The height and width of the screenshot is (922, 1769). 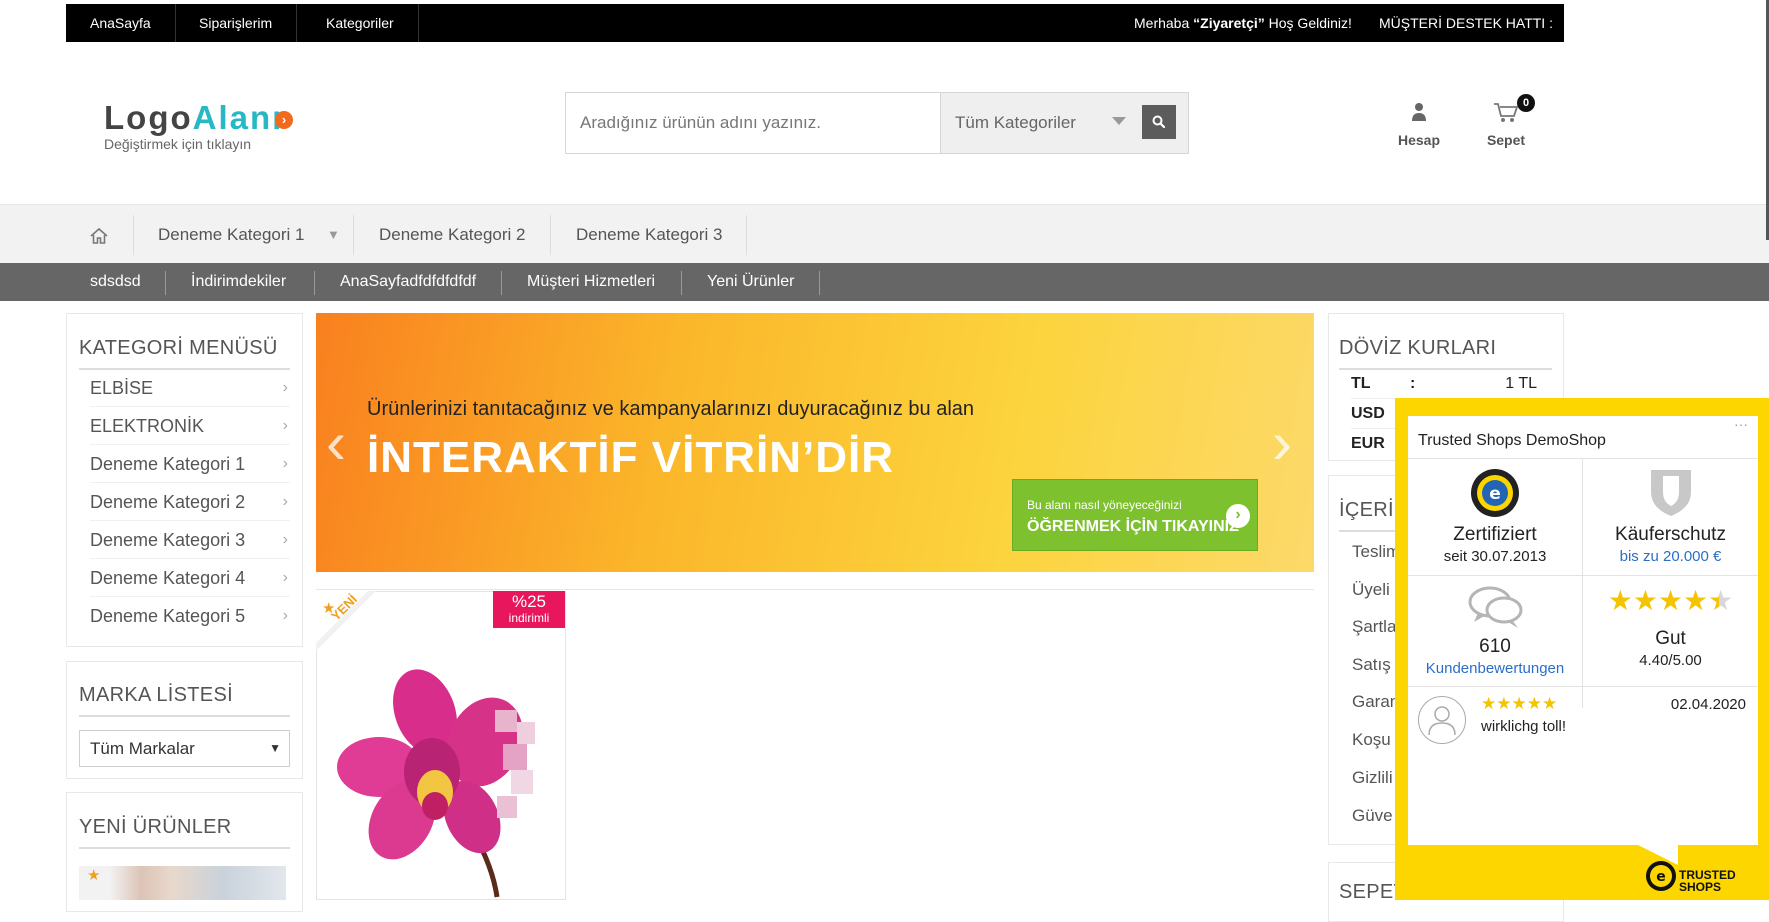 What do you see at coordinates (408, 282) in the screenshot?
I see `nav2-item-3: AnaSayfadfdfdfdfdf` at bounding box center [408, 282].